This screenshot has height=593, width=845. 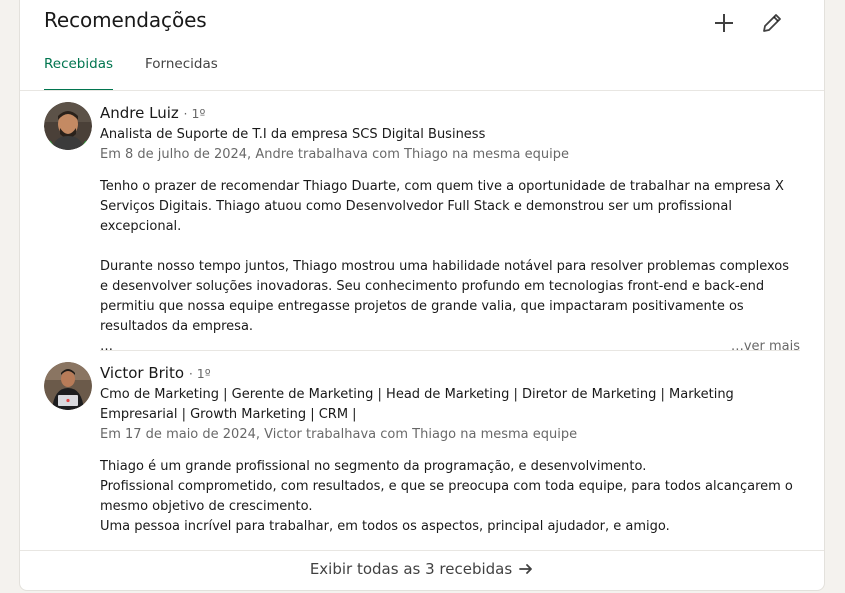 What do you see at coordinates (526, 569) in the screenshot?
I see `arrow-right-icon` at bounding box center [526, 569].